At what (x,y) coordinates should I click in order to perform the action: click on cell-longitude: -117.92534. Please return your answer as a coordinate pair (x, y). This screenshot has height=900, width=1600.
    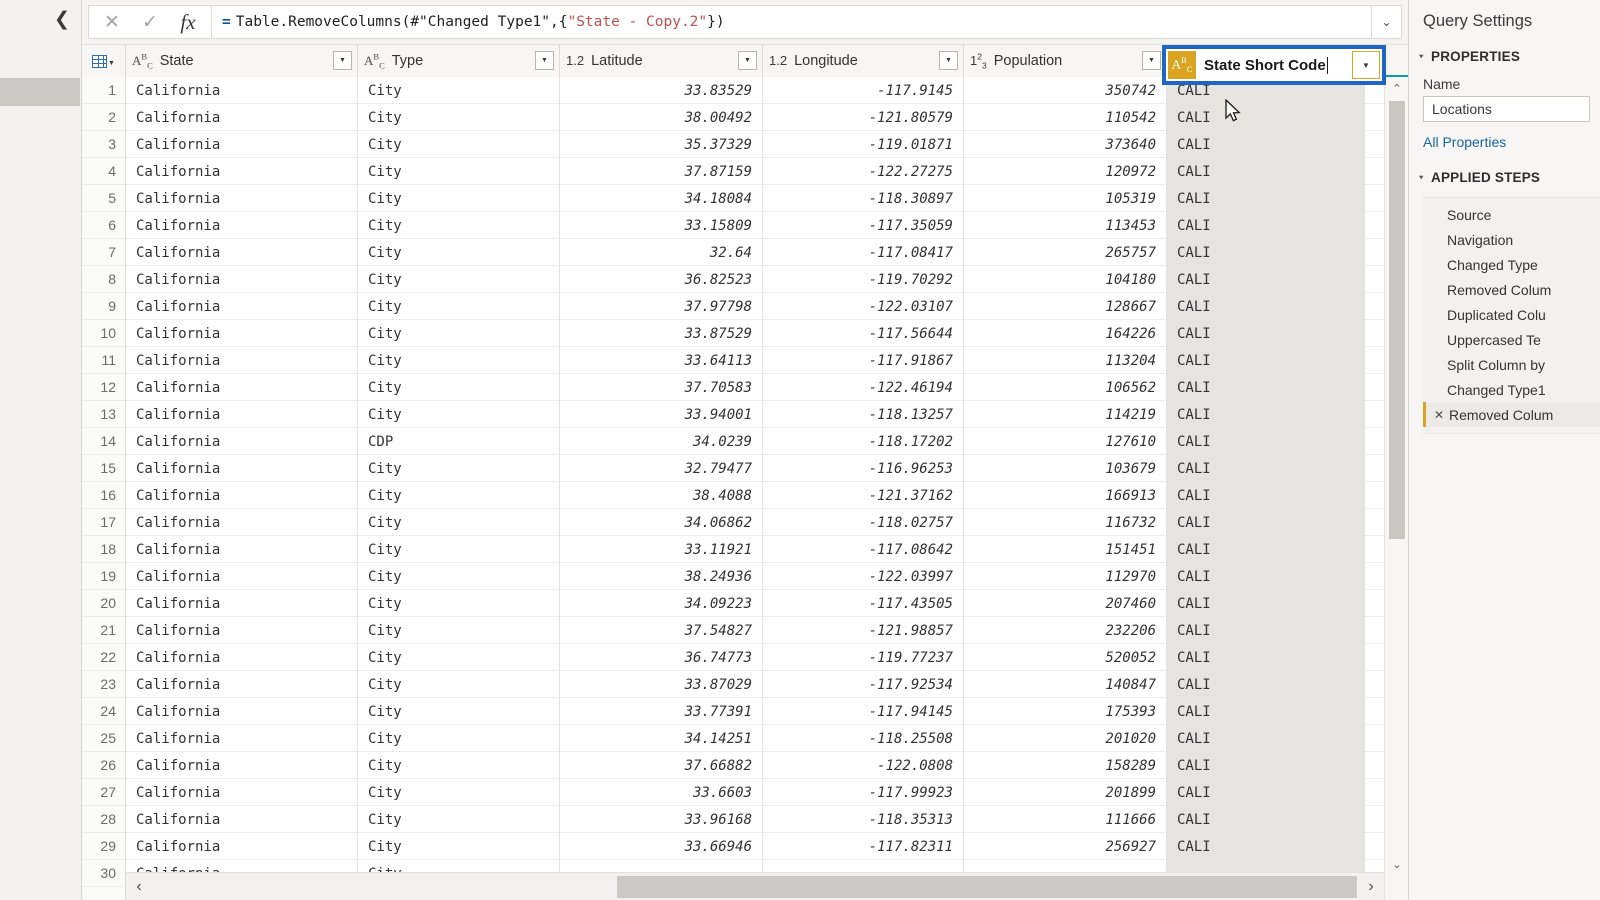
    Looking at the image, I should click on (863, 684).